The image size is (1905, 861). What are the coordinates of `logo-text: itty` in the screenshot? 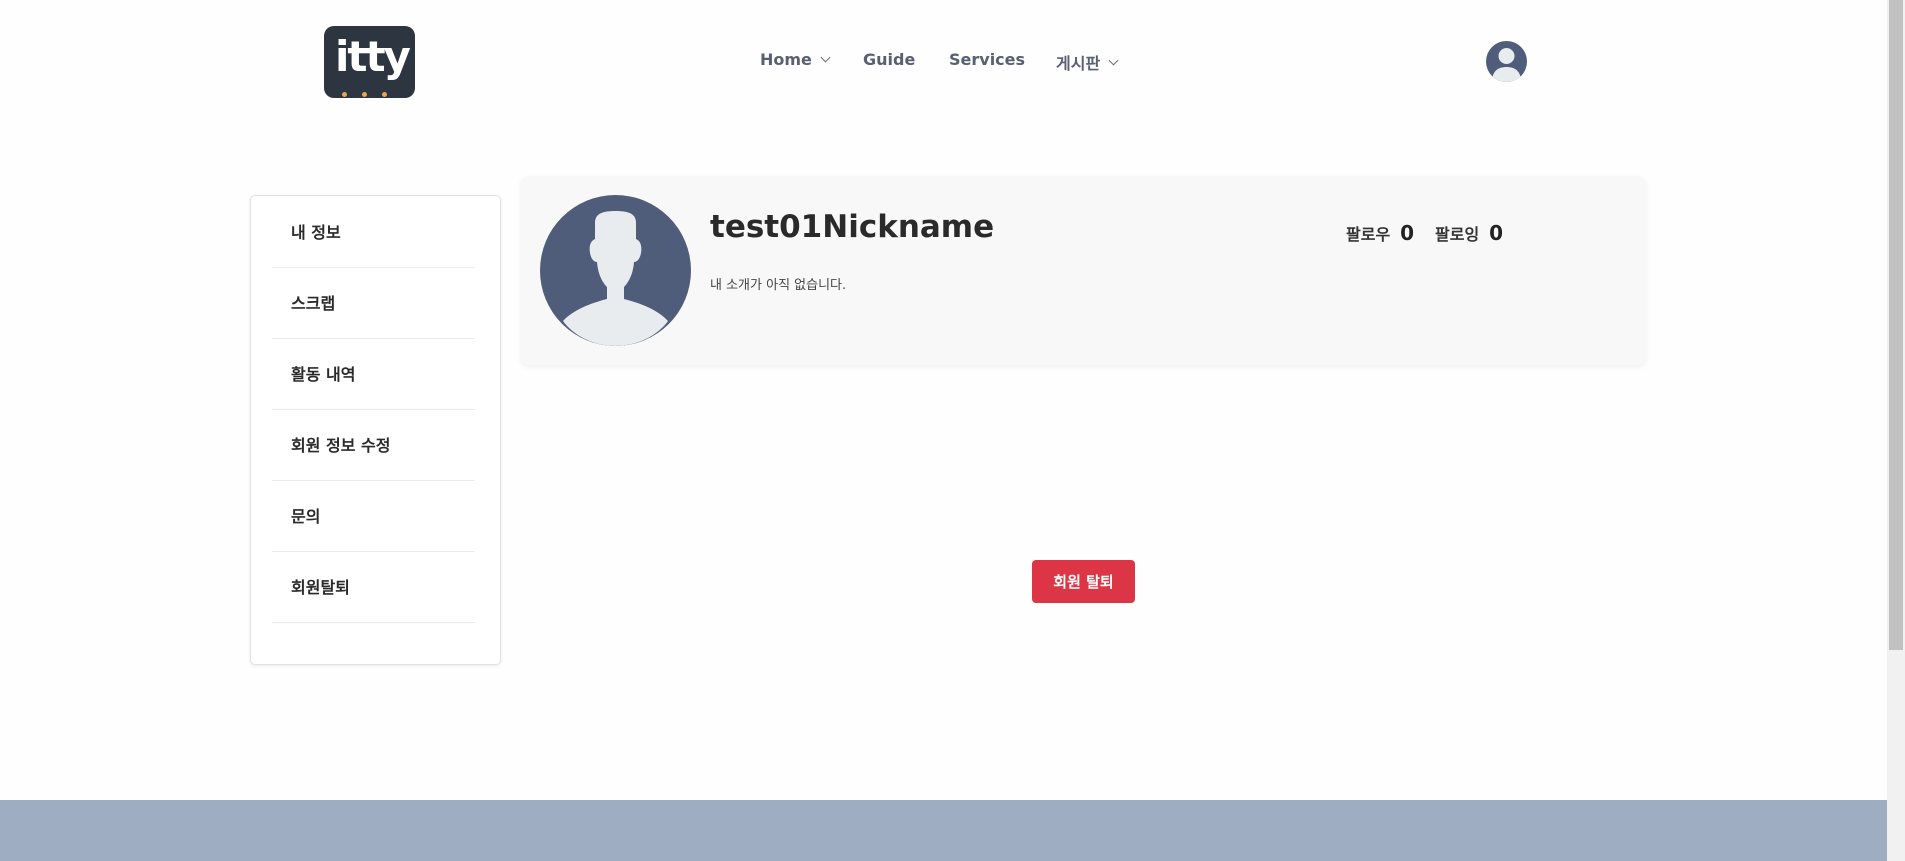 It's located at (373, 56).